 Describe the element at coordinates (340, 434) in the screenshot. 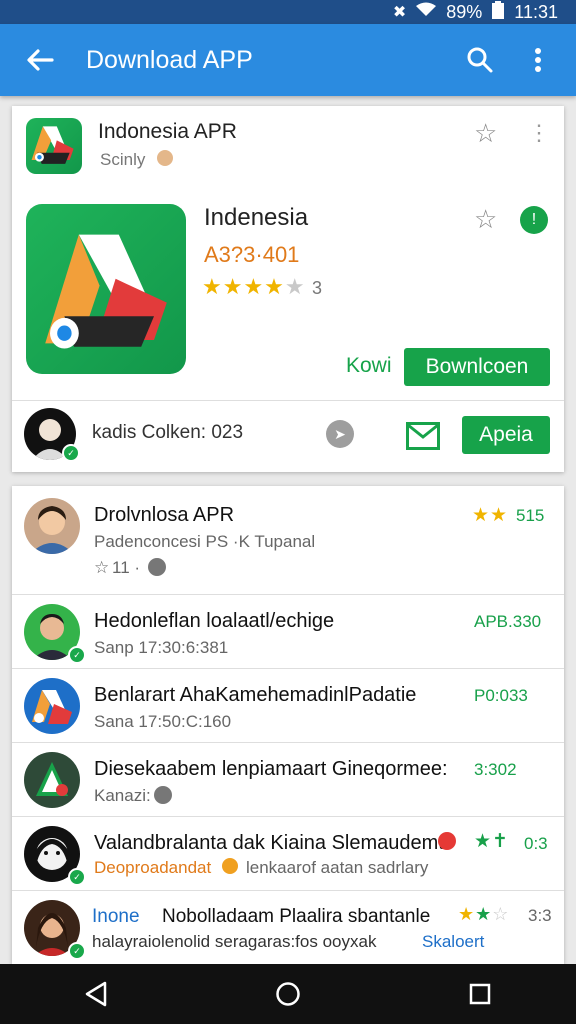

I see `forward-arrow-icon: ➤` at that location.